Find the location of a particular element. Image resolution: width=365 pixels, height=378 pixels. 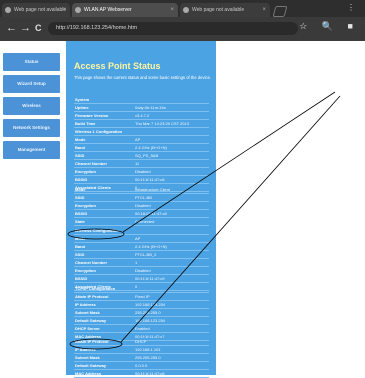

table-row: MAC Address 00:1f:1f:11:47:c8 is located at coordinates (141, 373).